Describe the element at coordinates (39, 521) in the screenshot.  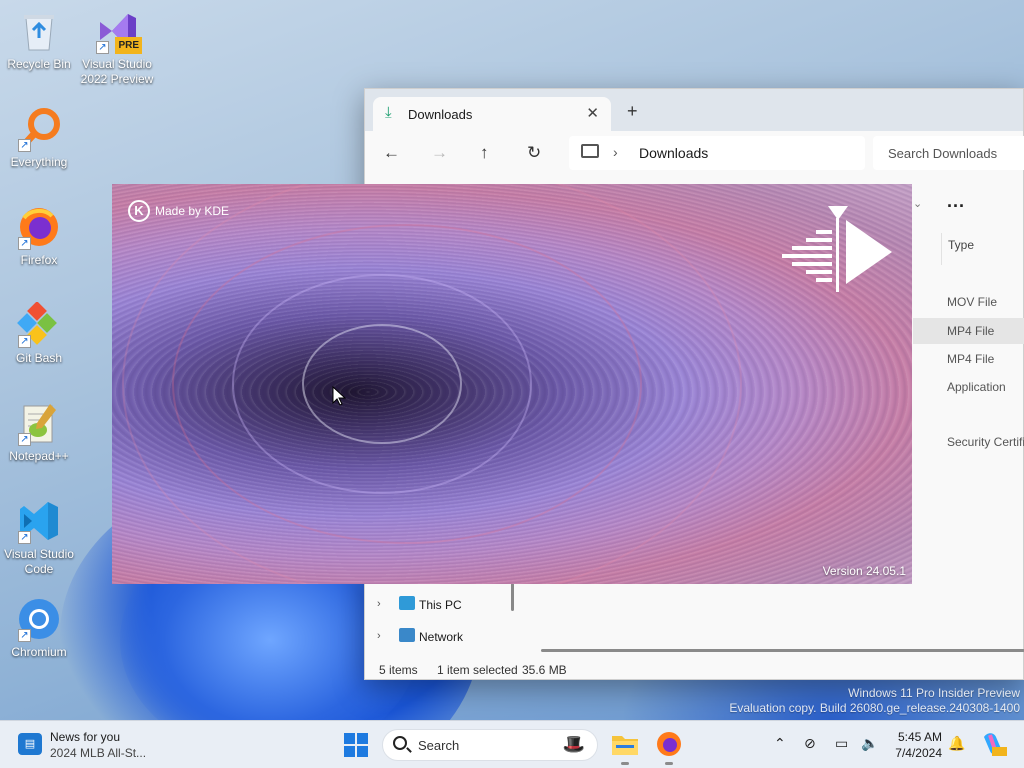
I see `vscode-icon: ↗` at that location.